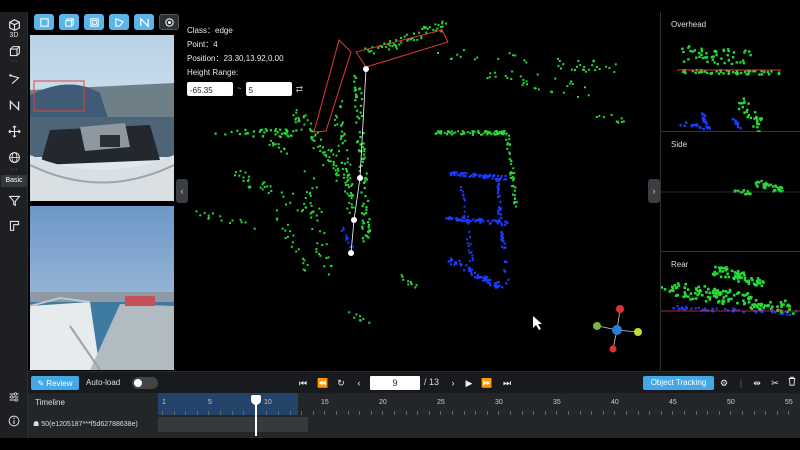 The image size is (800, 450). What do you see at coordinates (44, 22) in the screenshot?
I see `rect-icon` at bounding box center [44, 22].